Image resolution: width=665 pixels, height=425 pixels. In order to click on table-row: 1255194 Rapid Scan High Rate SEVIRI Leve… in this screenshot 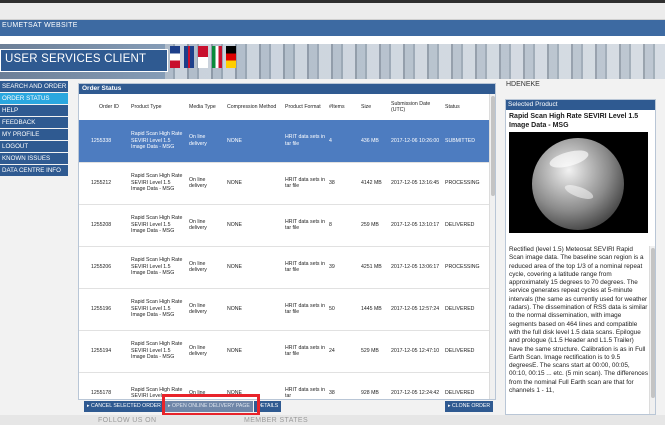, I will do `click(284, 350)`.